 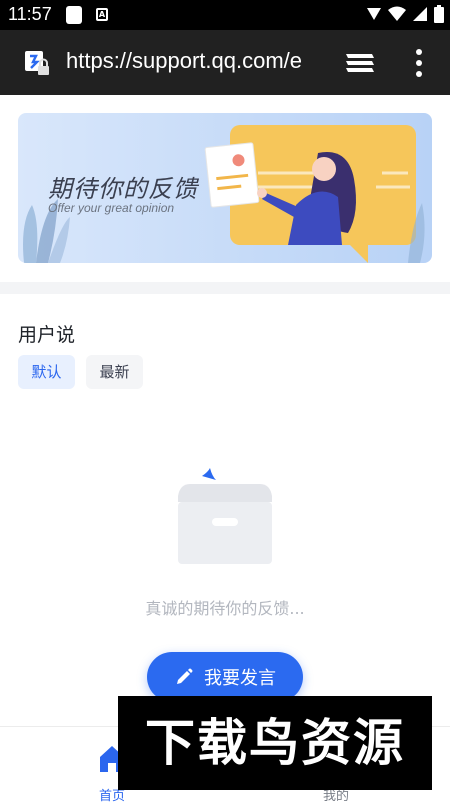 I want to click on watermark-overlay: 下载鸟资源, so click(x=275, y=743).